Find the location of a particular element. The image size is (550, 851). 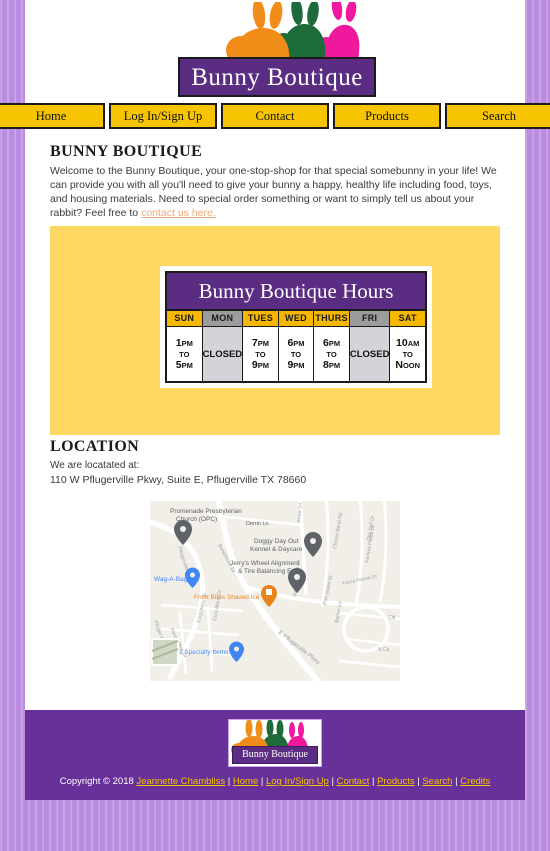

hours-day-header: WED is located at coordinates (296, 319).